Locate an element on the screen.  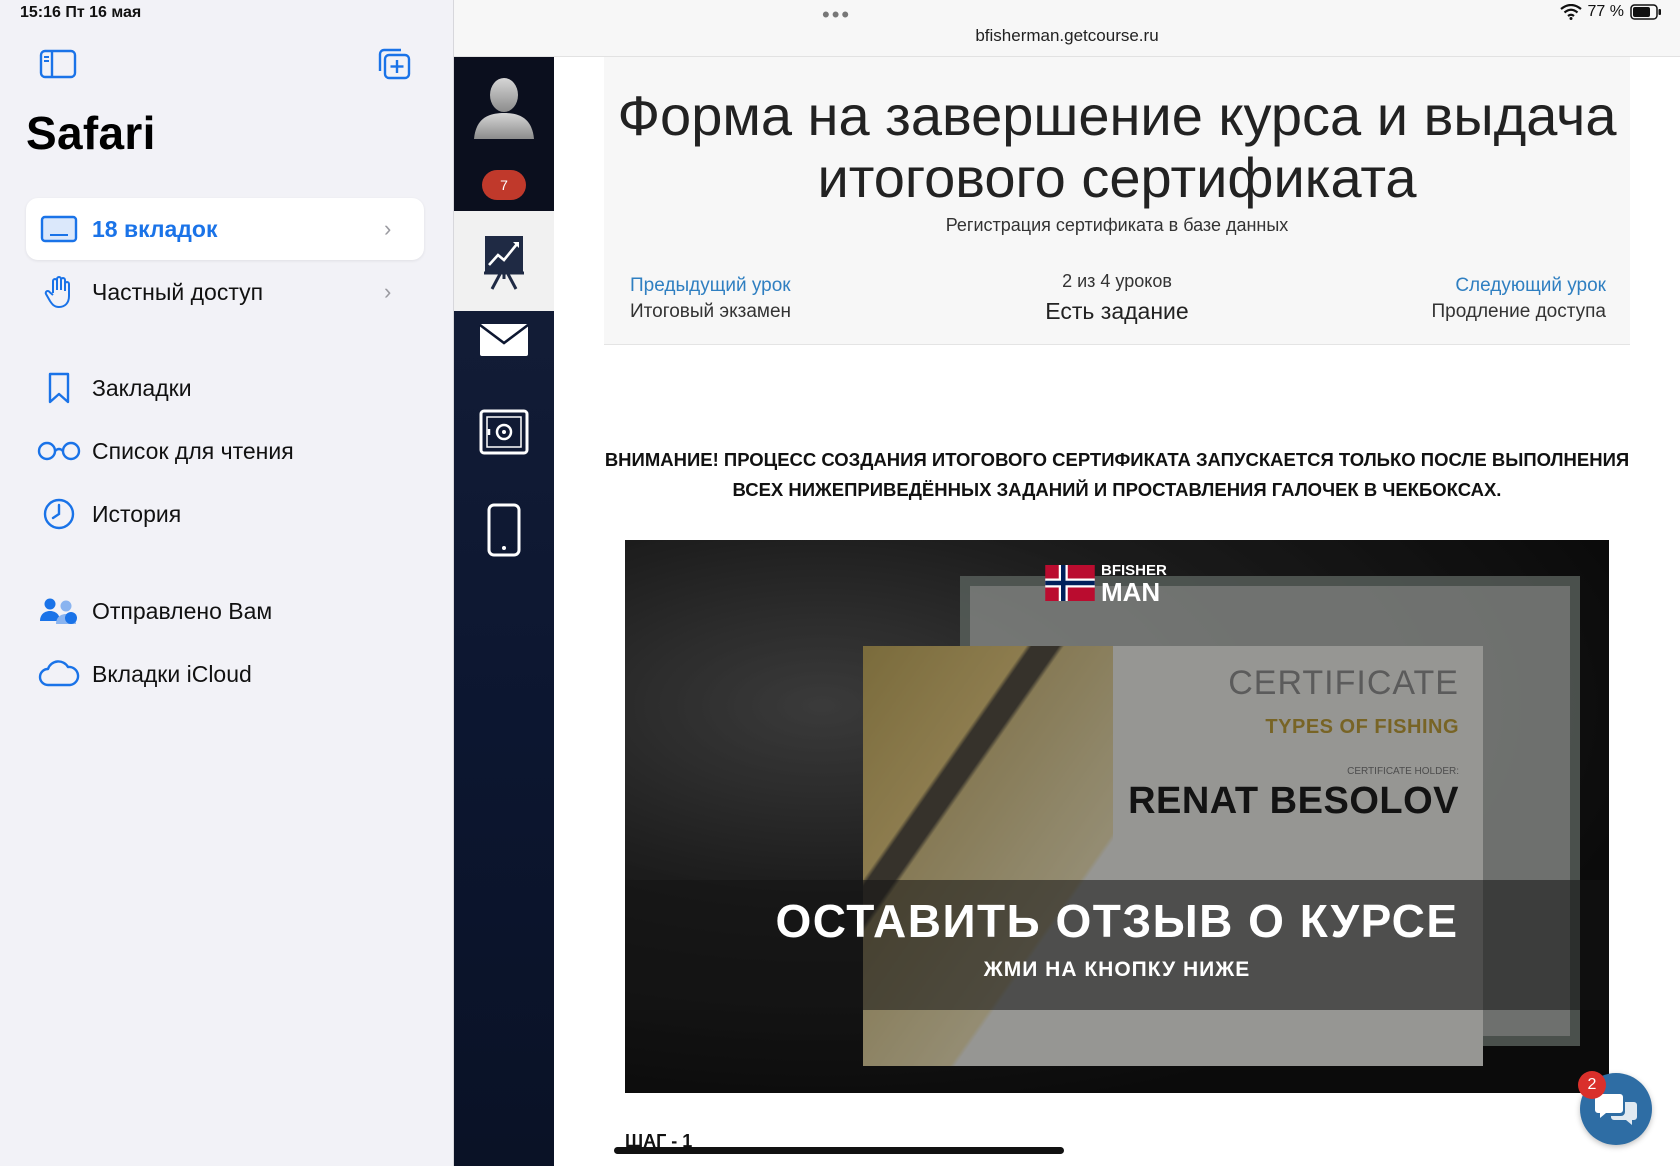
hand-icon is located at coordinates (57, 292).